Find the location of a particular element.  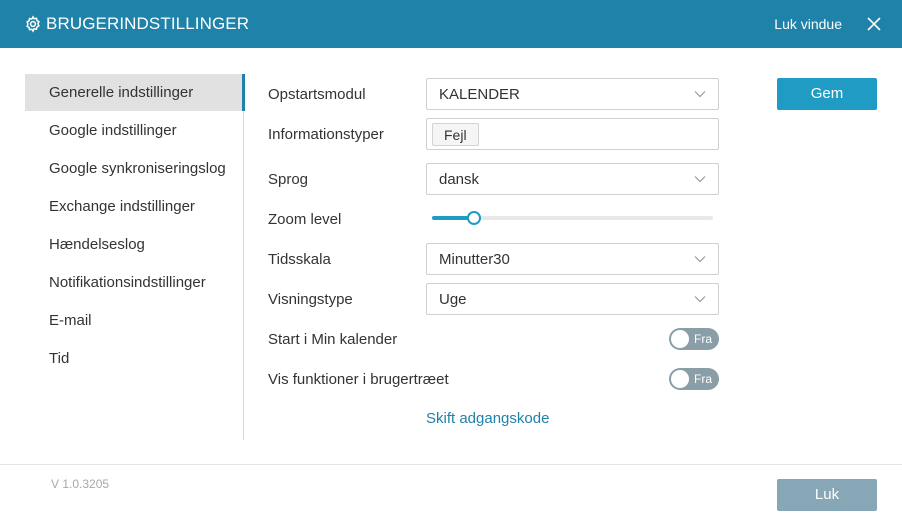

language-label: Sprog is located at coordinates (288, 179).